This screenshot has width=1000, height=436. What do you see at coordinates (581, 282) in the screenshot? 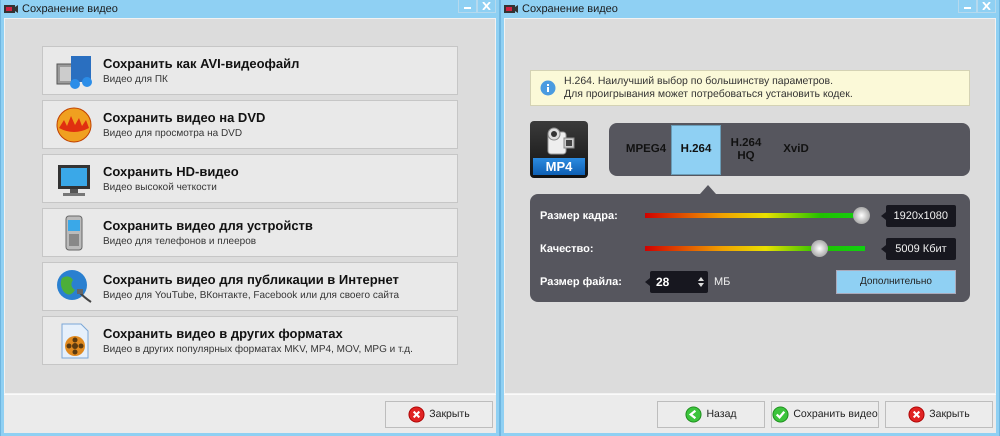
I see `setting-label: Размер файла:` at bounding box center [581, 282].